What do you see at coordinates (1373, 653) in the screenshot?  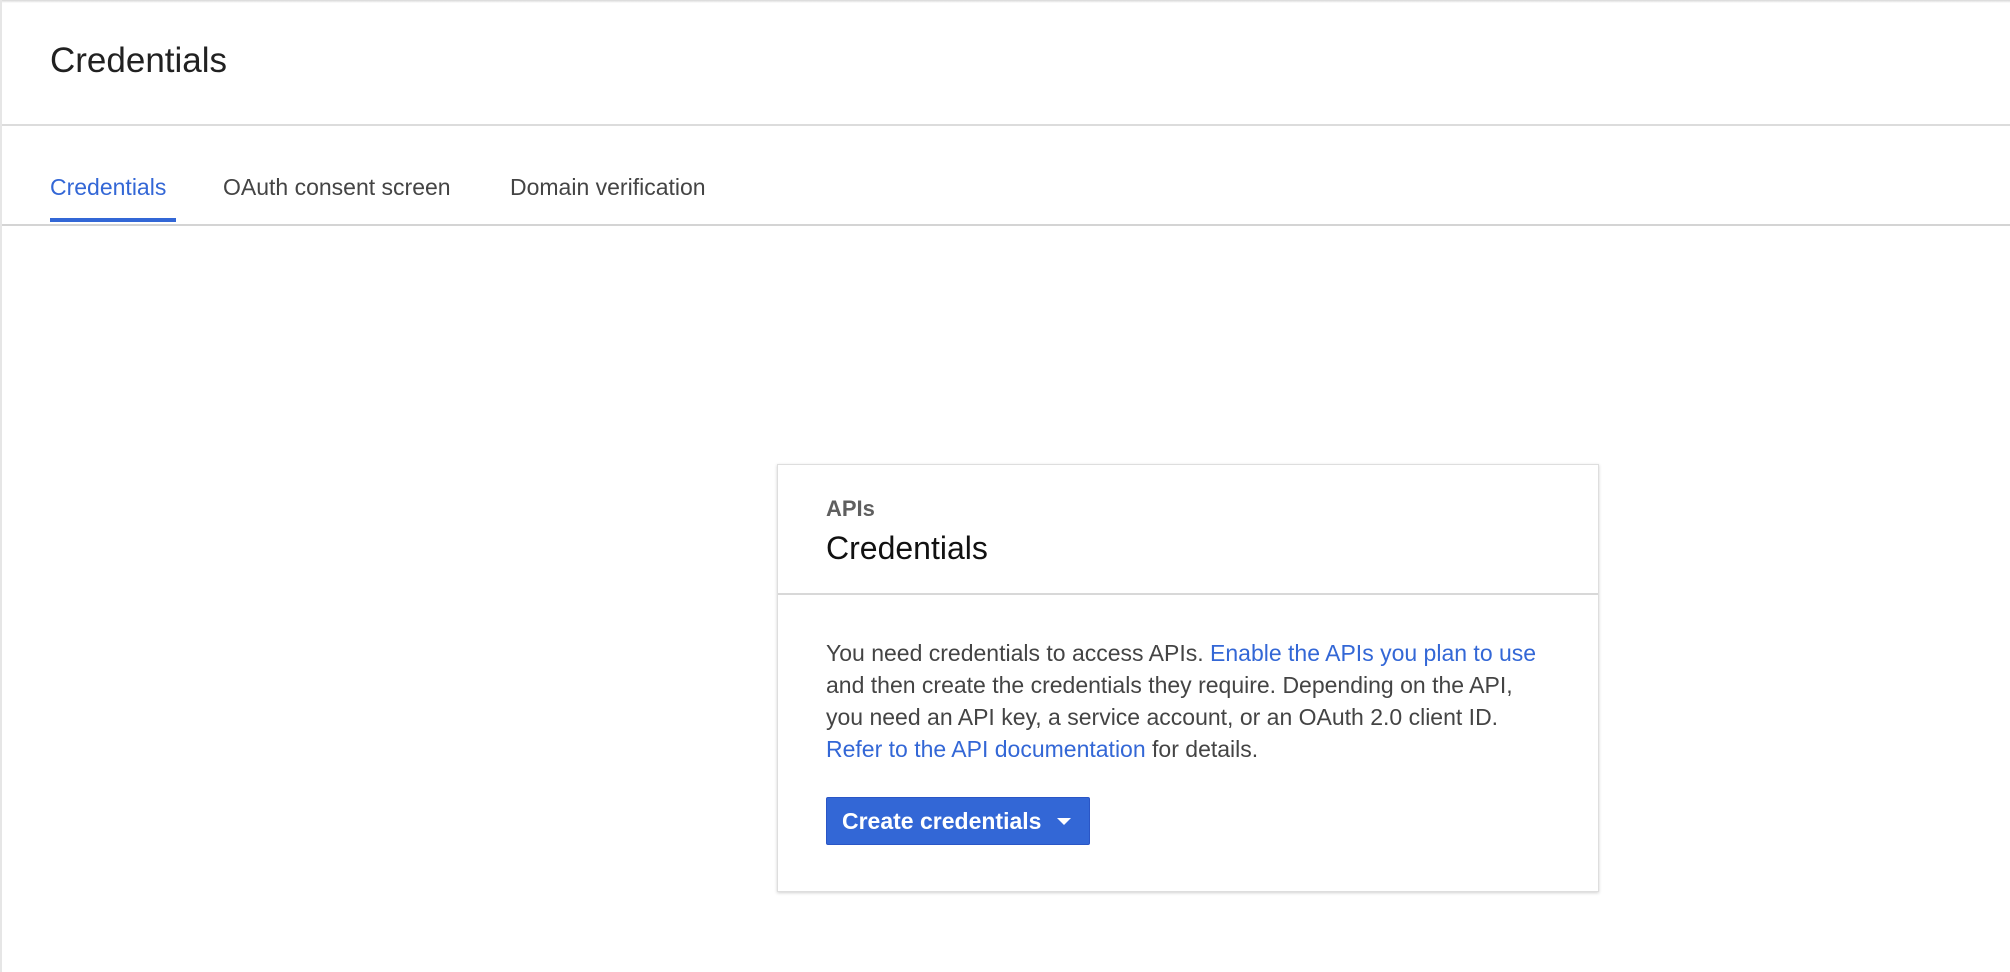 I see `enable-apis-link: Enable the APIs you plan to use` at bounding box center [1373, 653].